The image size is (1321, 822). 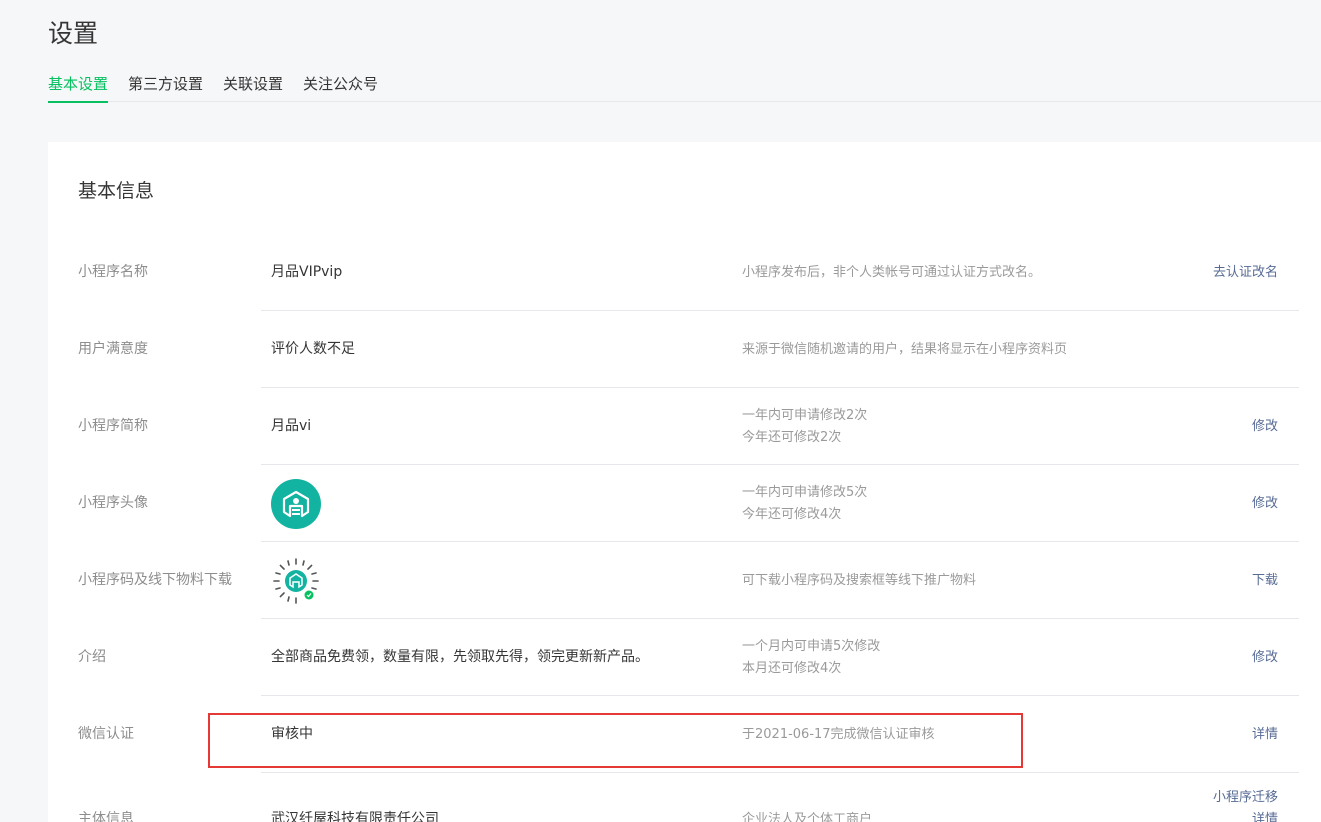 What do you see at coordinates (340, 87) in the screenshot?
I see `tab-follow-official-account: 关注公众号` at bounding box center [340, 87].